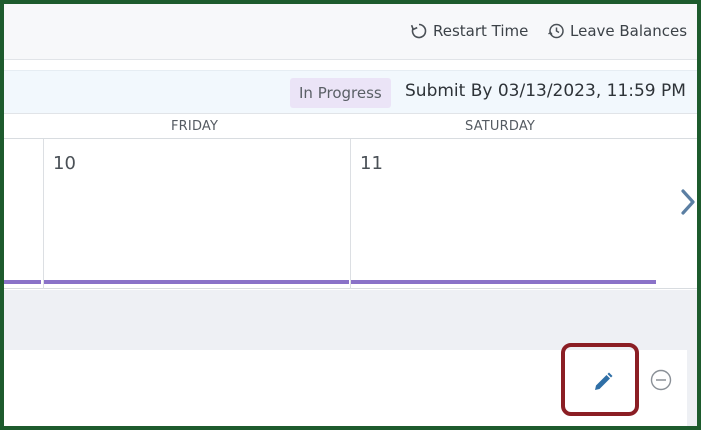 The image size is (701, 430). I want to click on chevron-right-icon, so click(688, 202).